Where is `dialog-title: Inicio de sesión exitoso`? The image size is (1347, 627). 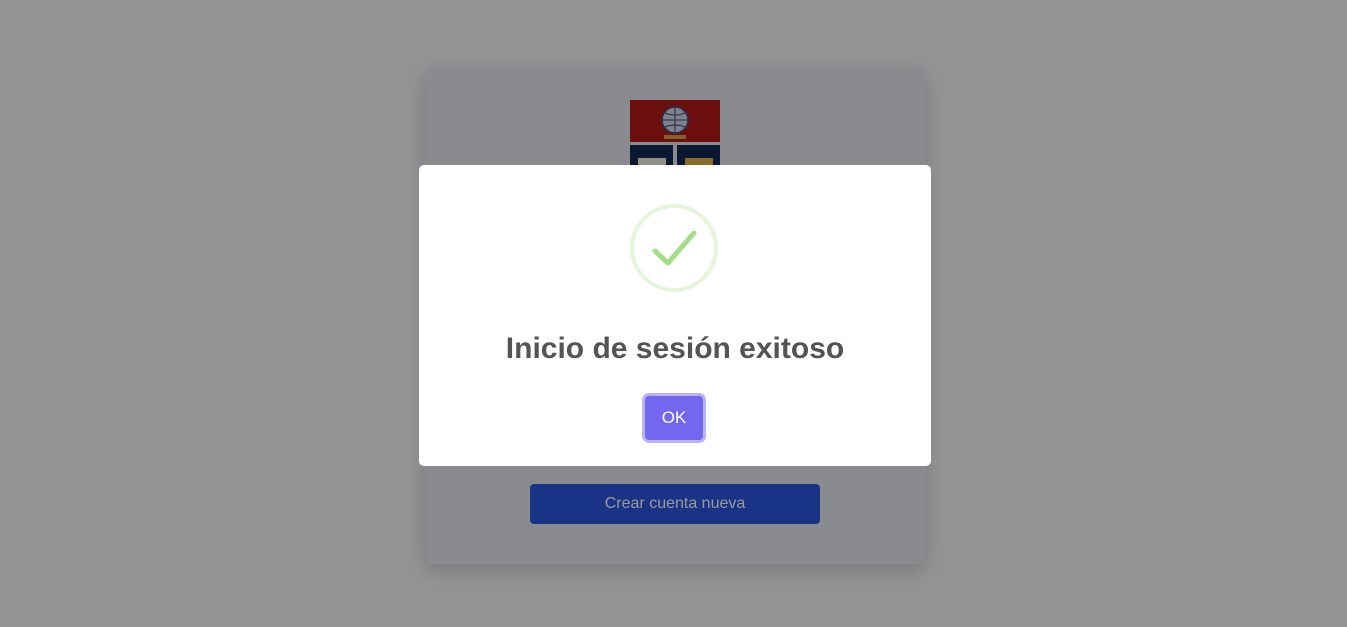 dialog-title: Inicio de sesión exitoso is located at coordinates (675, 348).